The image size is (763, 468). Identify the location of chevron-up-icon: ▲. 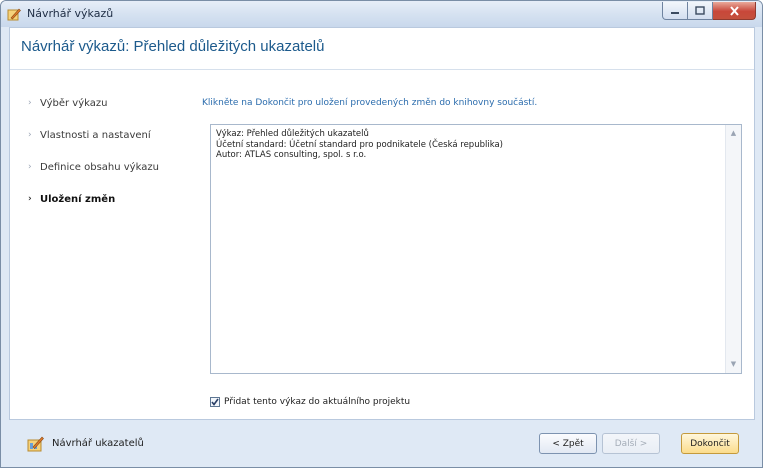
(733, 133).